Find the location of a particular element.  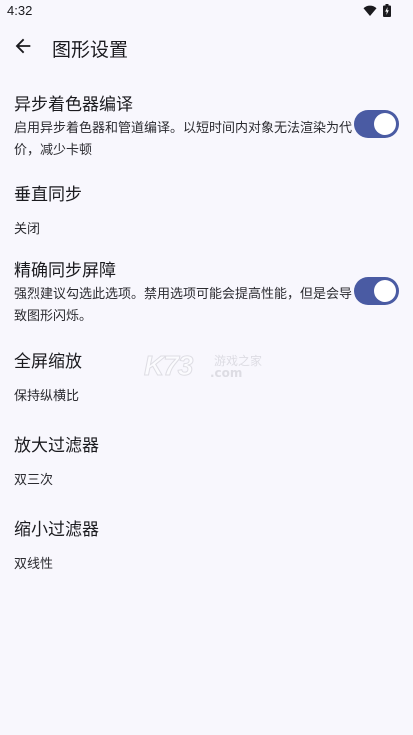

setting-title: 缩小过滤器 is located at coordinates (56, 530).